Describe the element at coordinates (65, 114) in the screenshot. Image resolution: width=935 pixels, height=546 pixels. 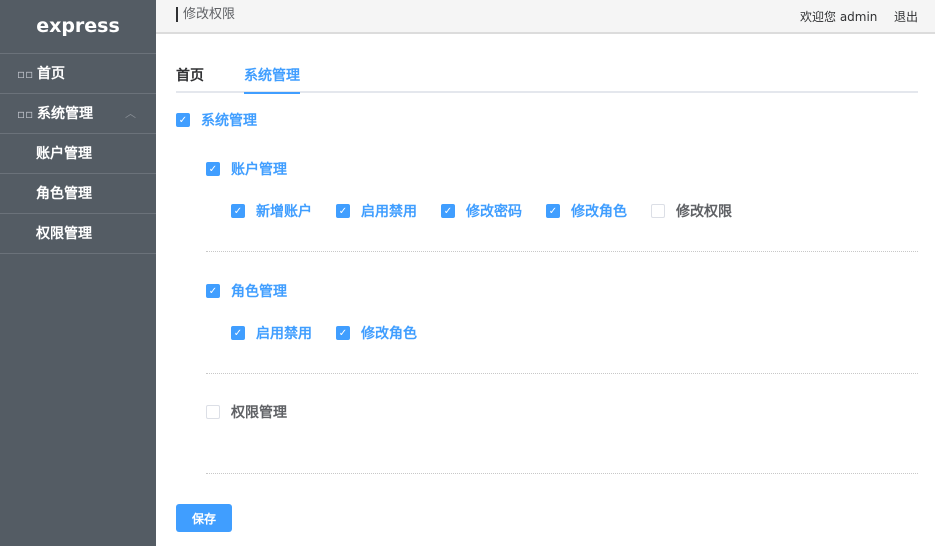
I see `sidebar-item-label: 系统管理` at that location.